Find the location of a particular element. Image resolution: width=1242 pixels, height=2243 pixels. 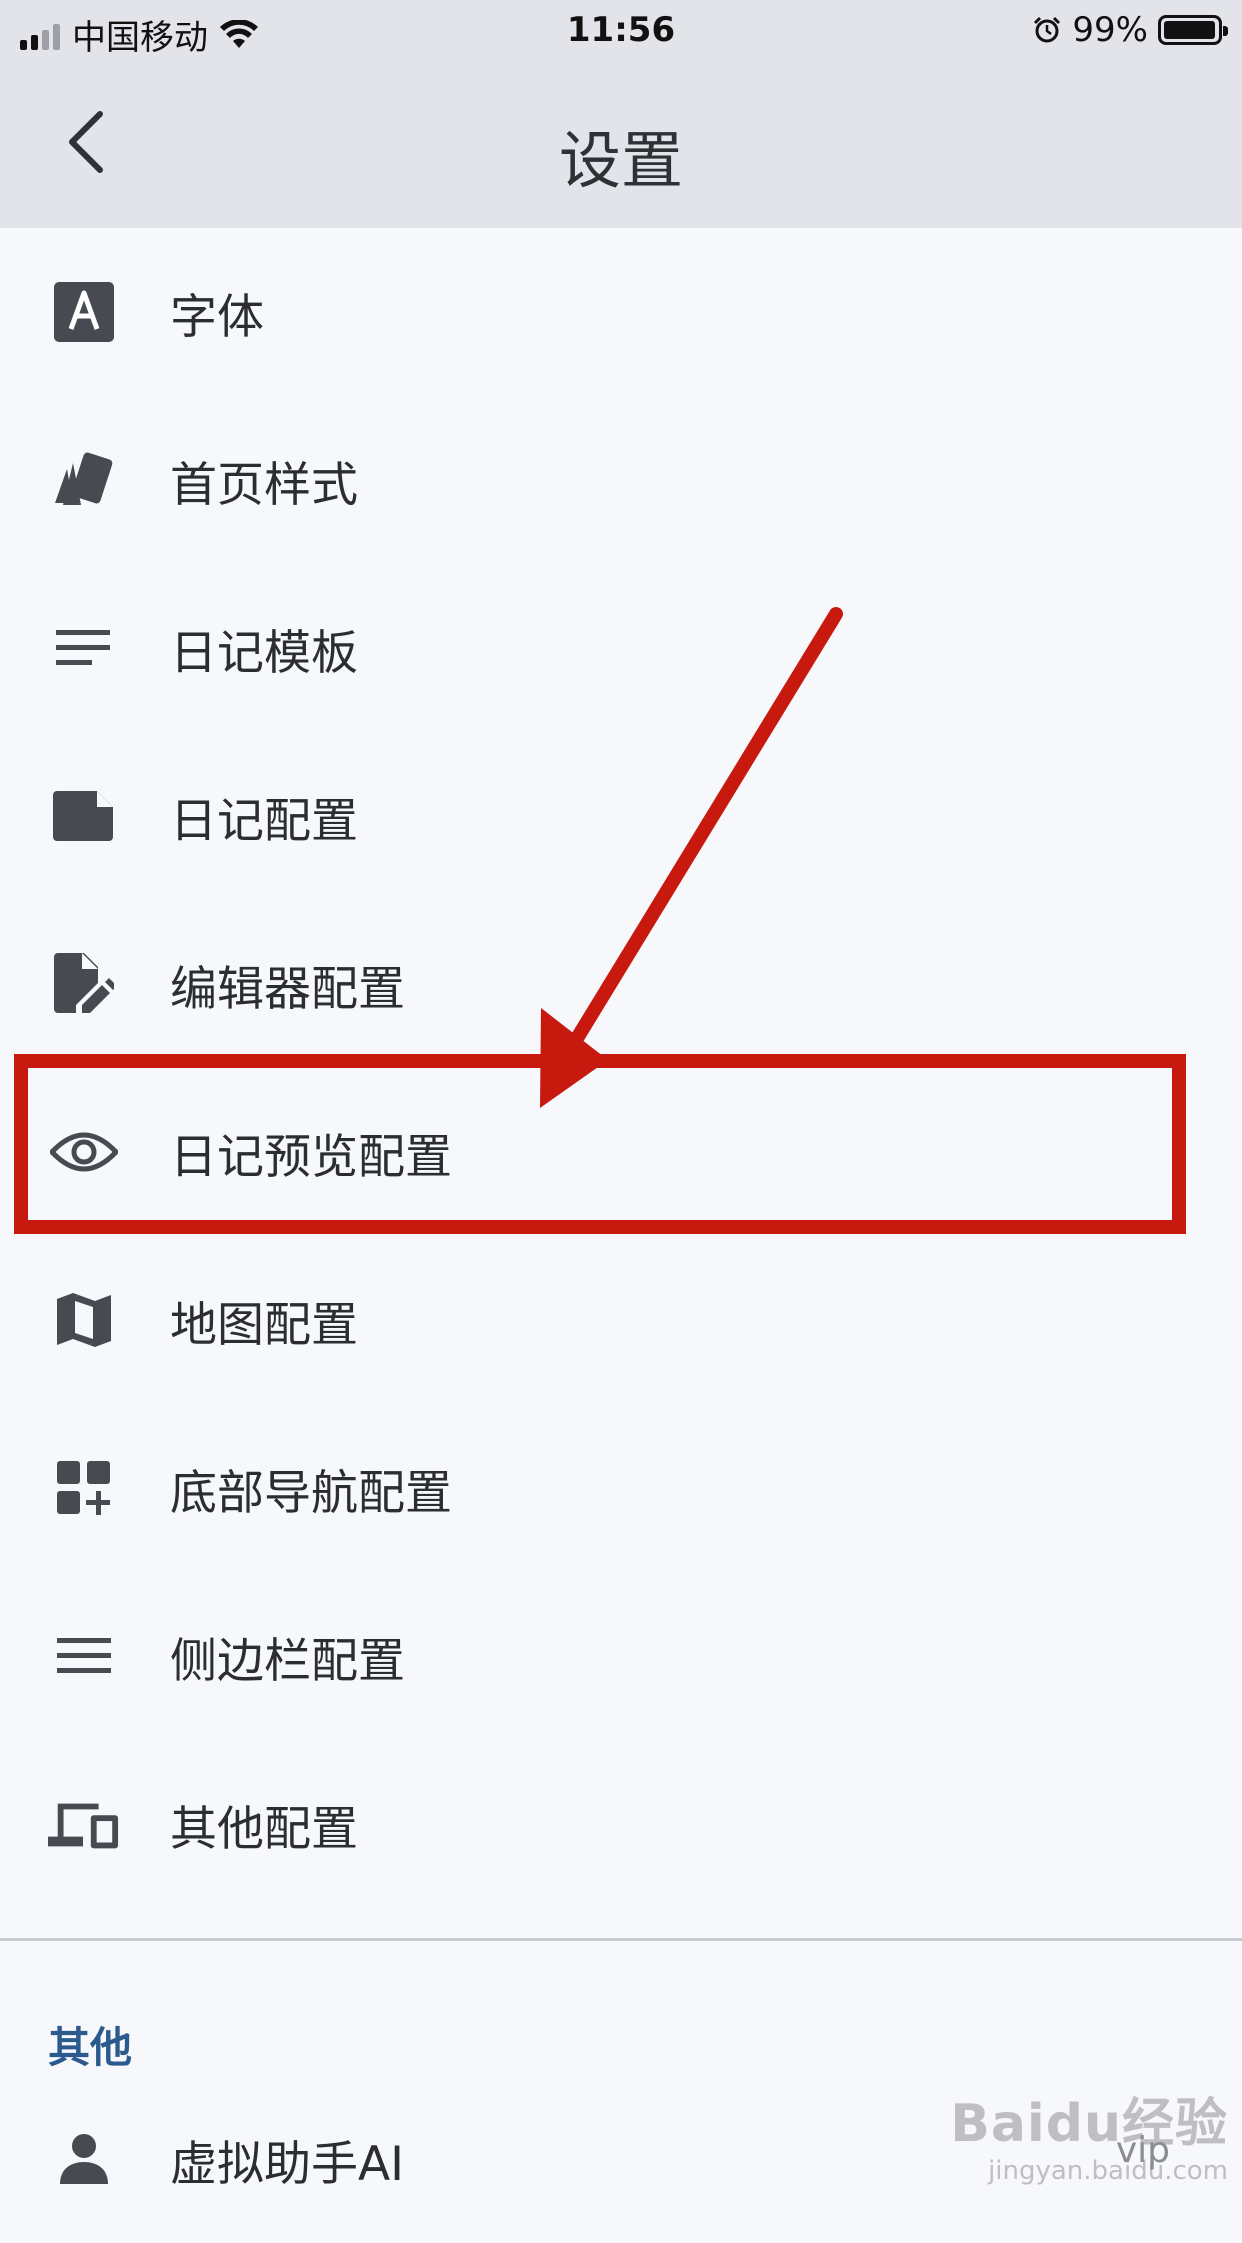

settings-item-other-config: 其他配置 is located at coordinates (621, 1824).